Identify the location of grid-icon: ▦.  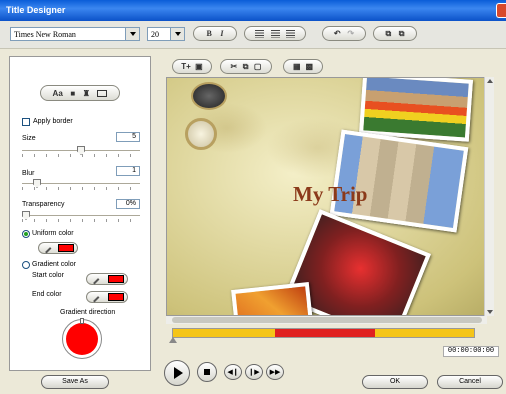
(297, 66).